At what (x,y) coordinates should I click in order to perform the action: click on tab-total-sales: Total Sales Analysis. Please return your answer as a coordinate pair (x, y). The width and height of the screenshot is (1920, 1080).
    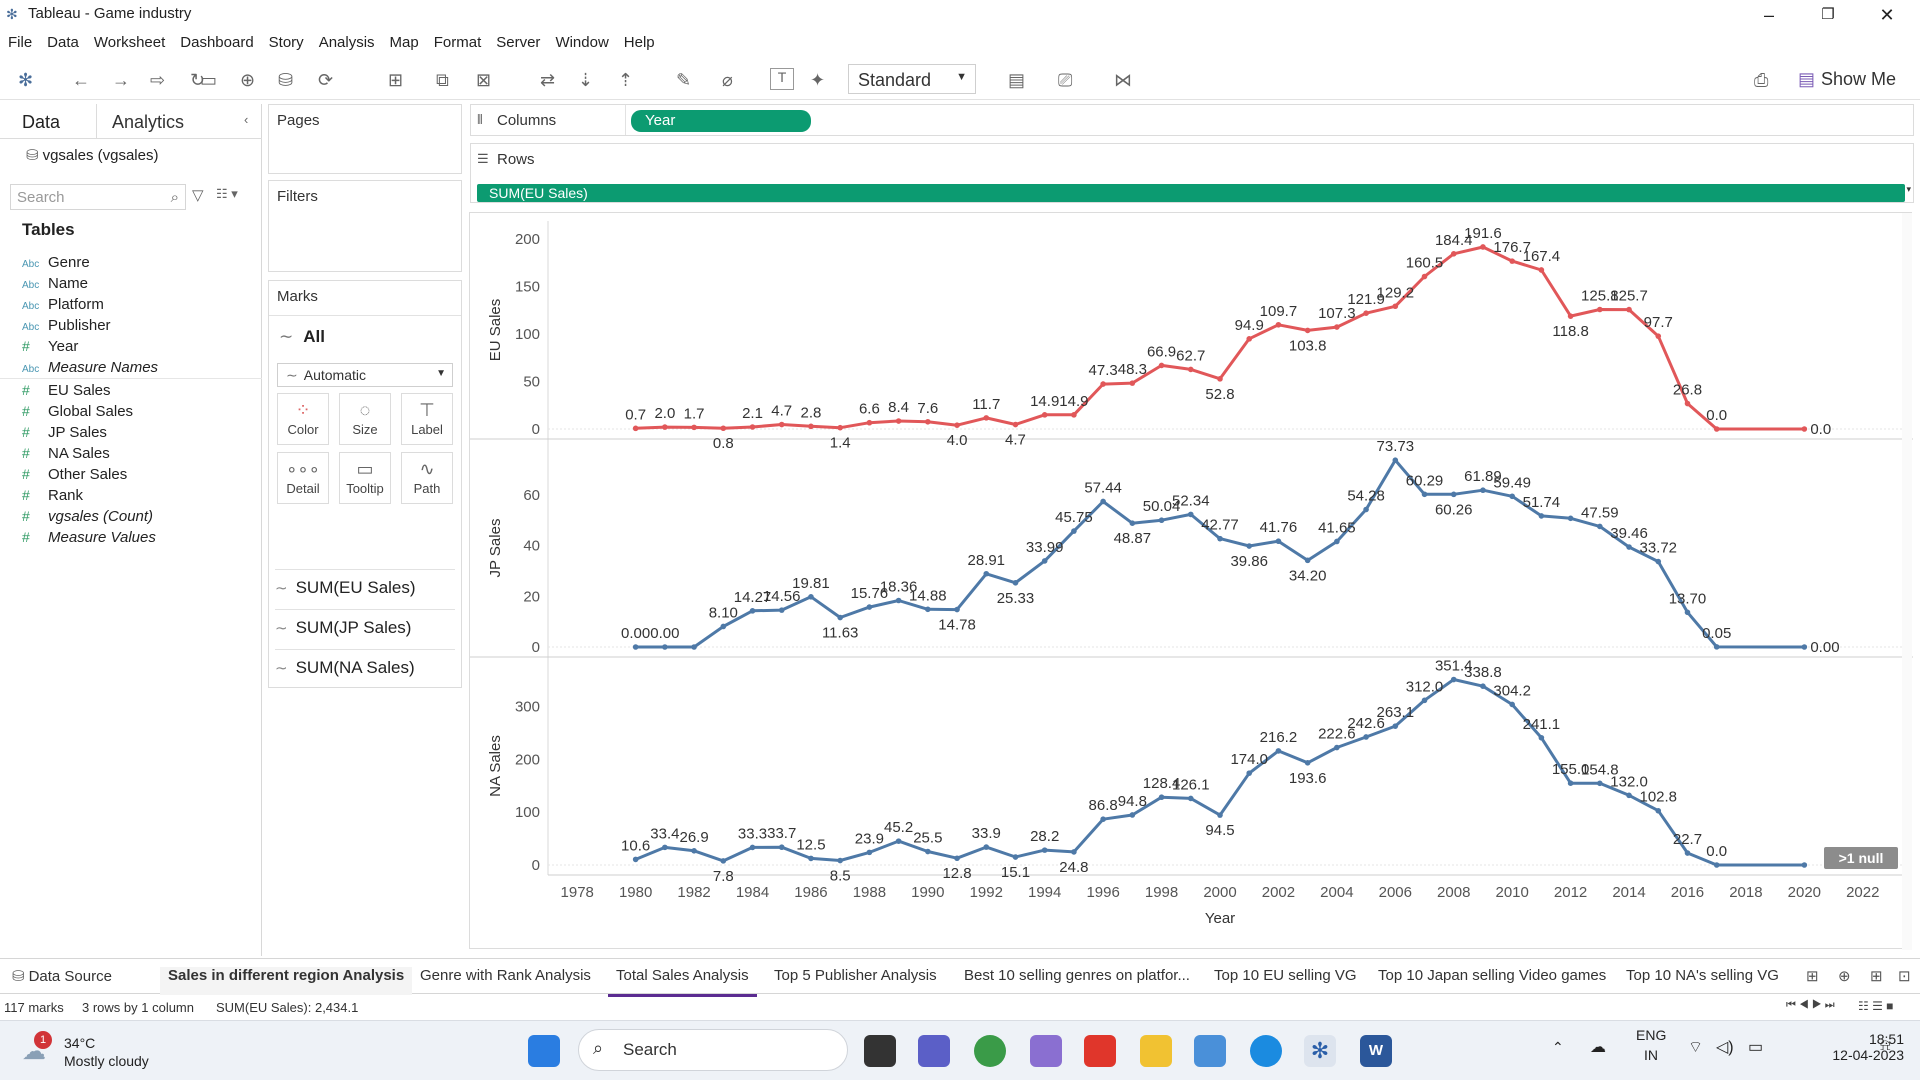
    Looking at the image, I should click on (682, 982).